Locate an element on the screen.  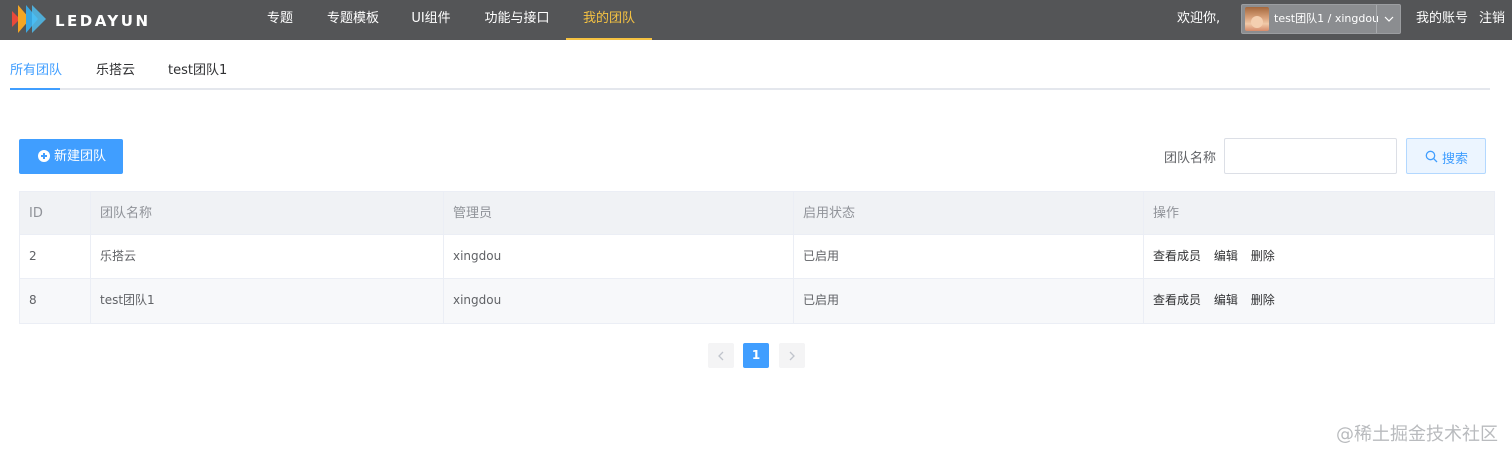
search-button-label: 搜索 is located at coordinates (1455, 159).